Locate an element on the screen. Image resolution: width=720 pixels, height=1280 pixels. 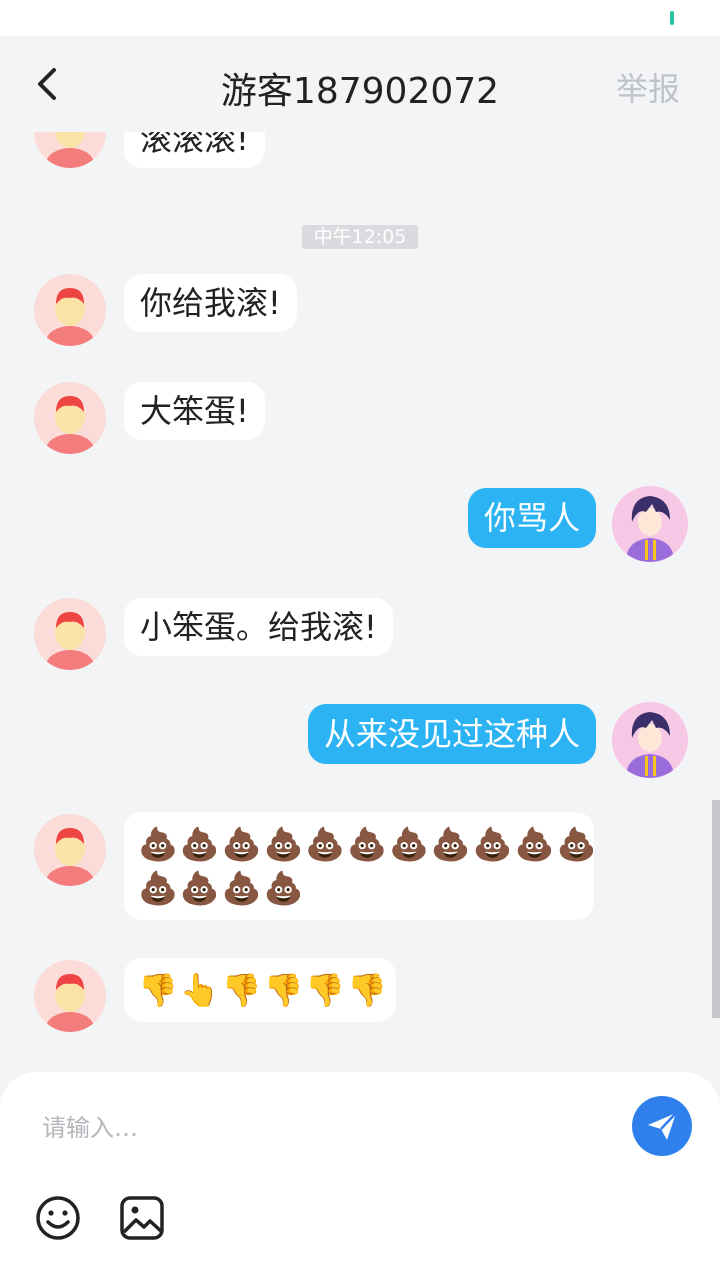
smiley-icon is located at coordinates (58, 1218).